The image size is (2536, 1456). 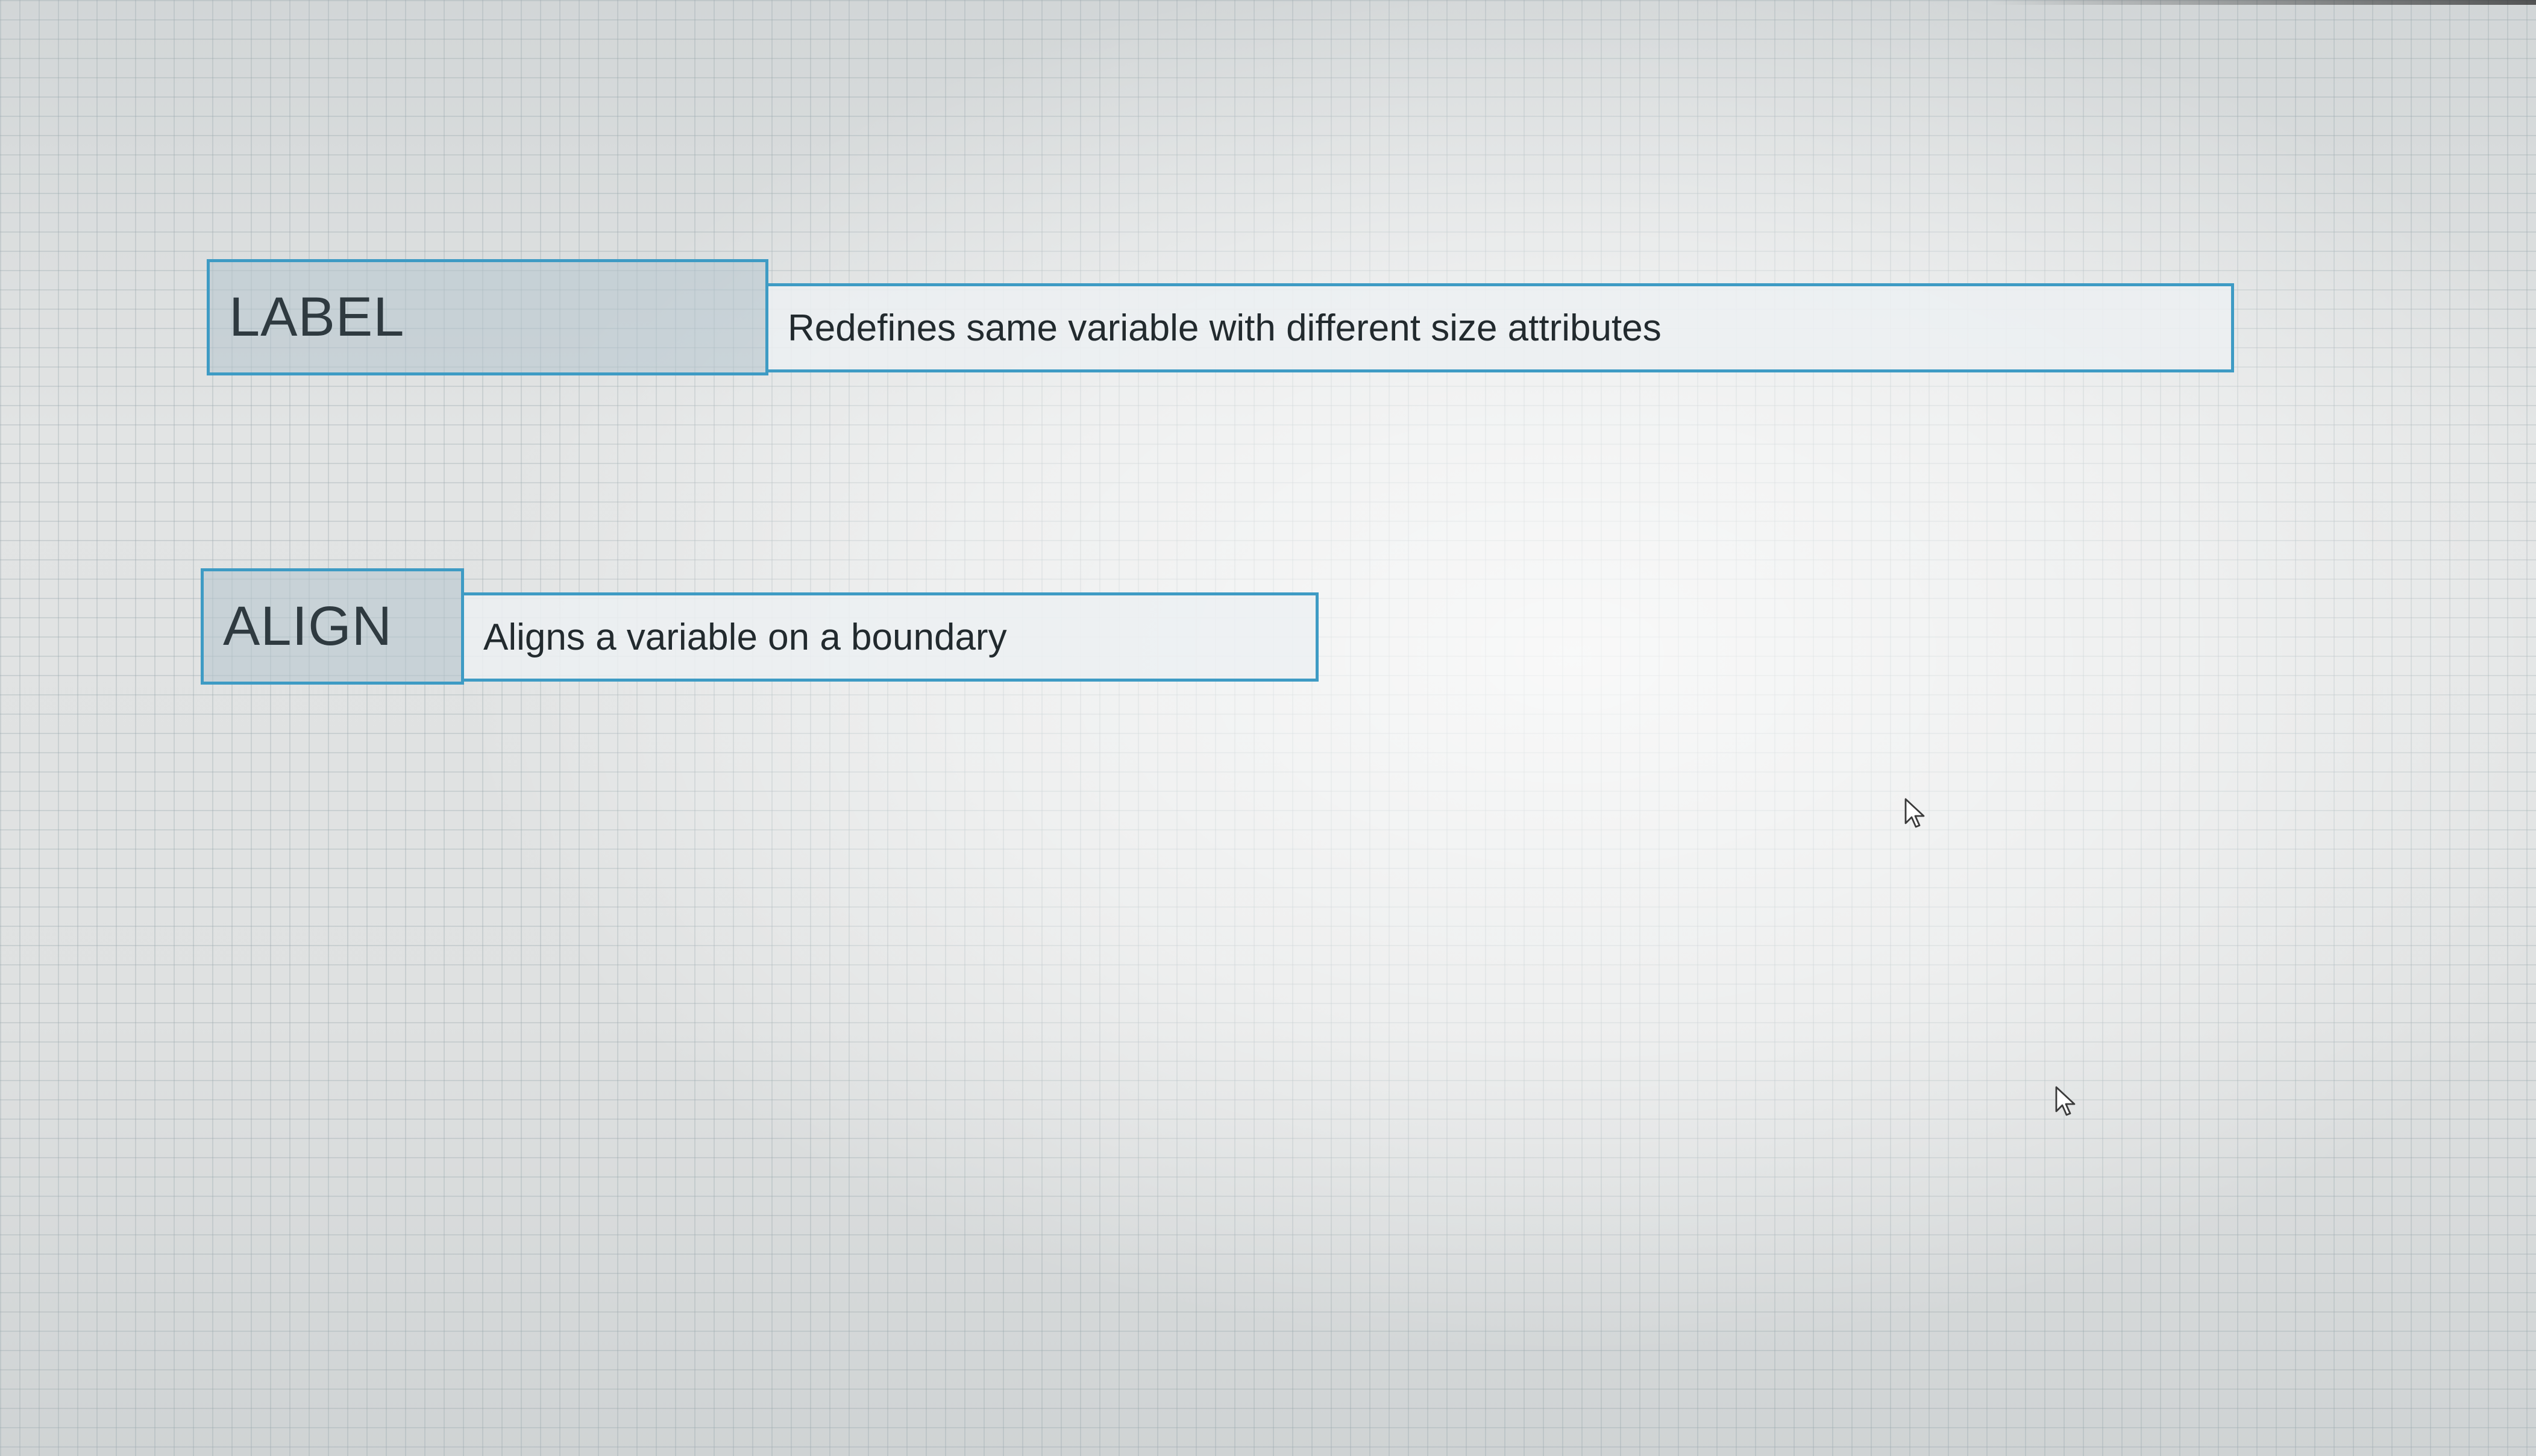 I want to click on term-row-align: ALIGN Aligns a variable on a boundary, so click(x=760, y=626).